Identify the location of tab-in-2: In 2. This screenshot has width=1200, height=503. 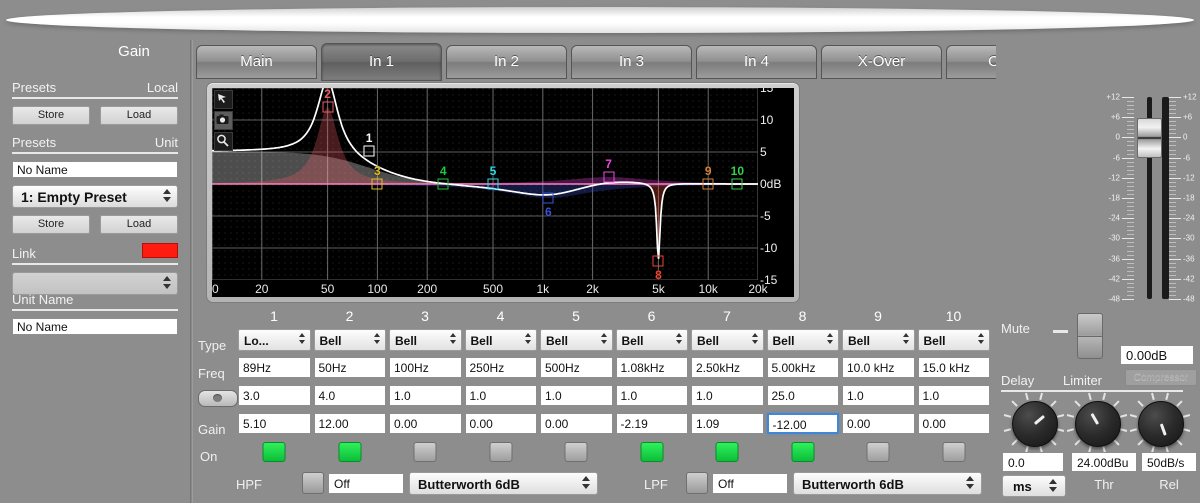
(506, 62).